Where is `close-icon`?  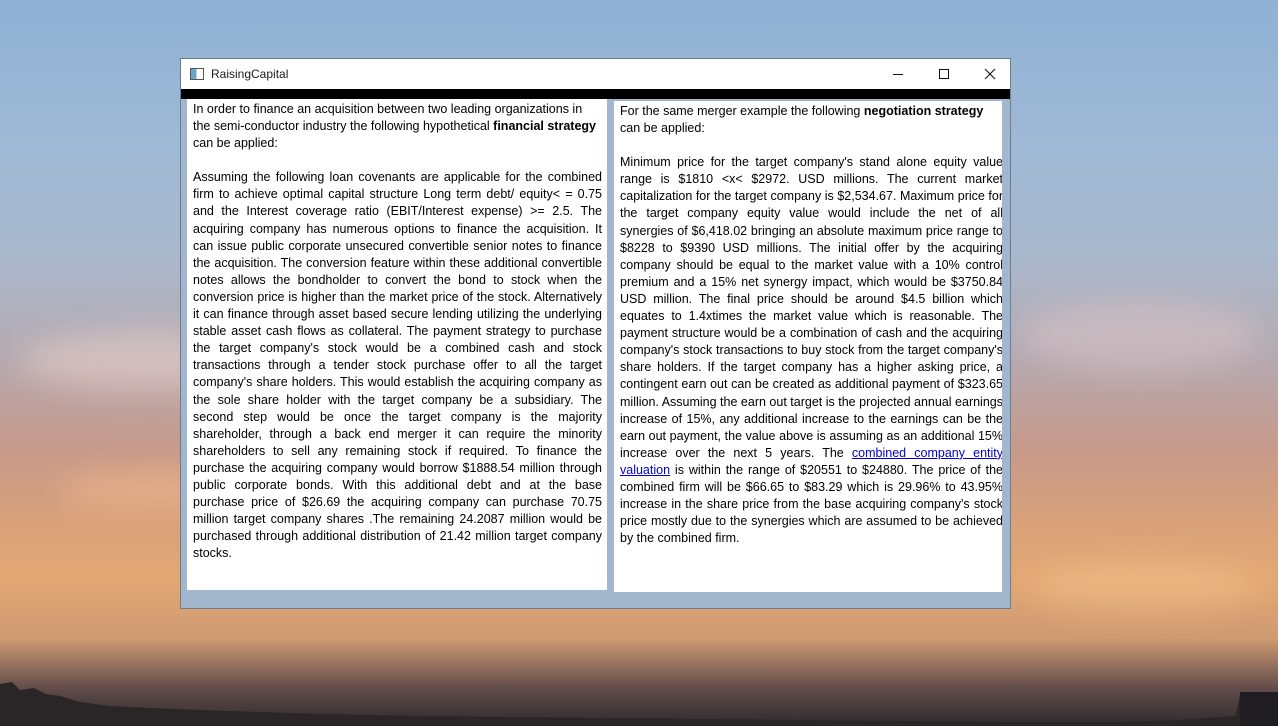
close-icon is located at coordinates (990, 74).